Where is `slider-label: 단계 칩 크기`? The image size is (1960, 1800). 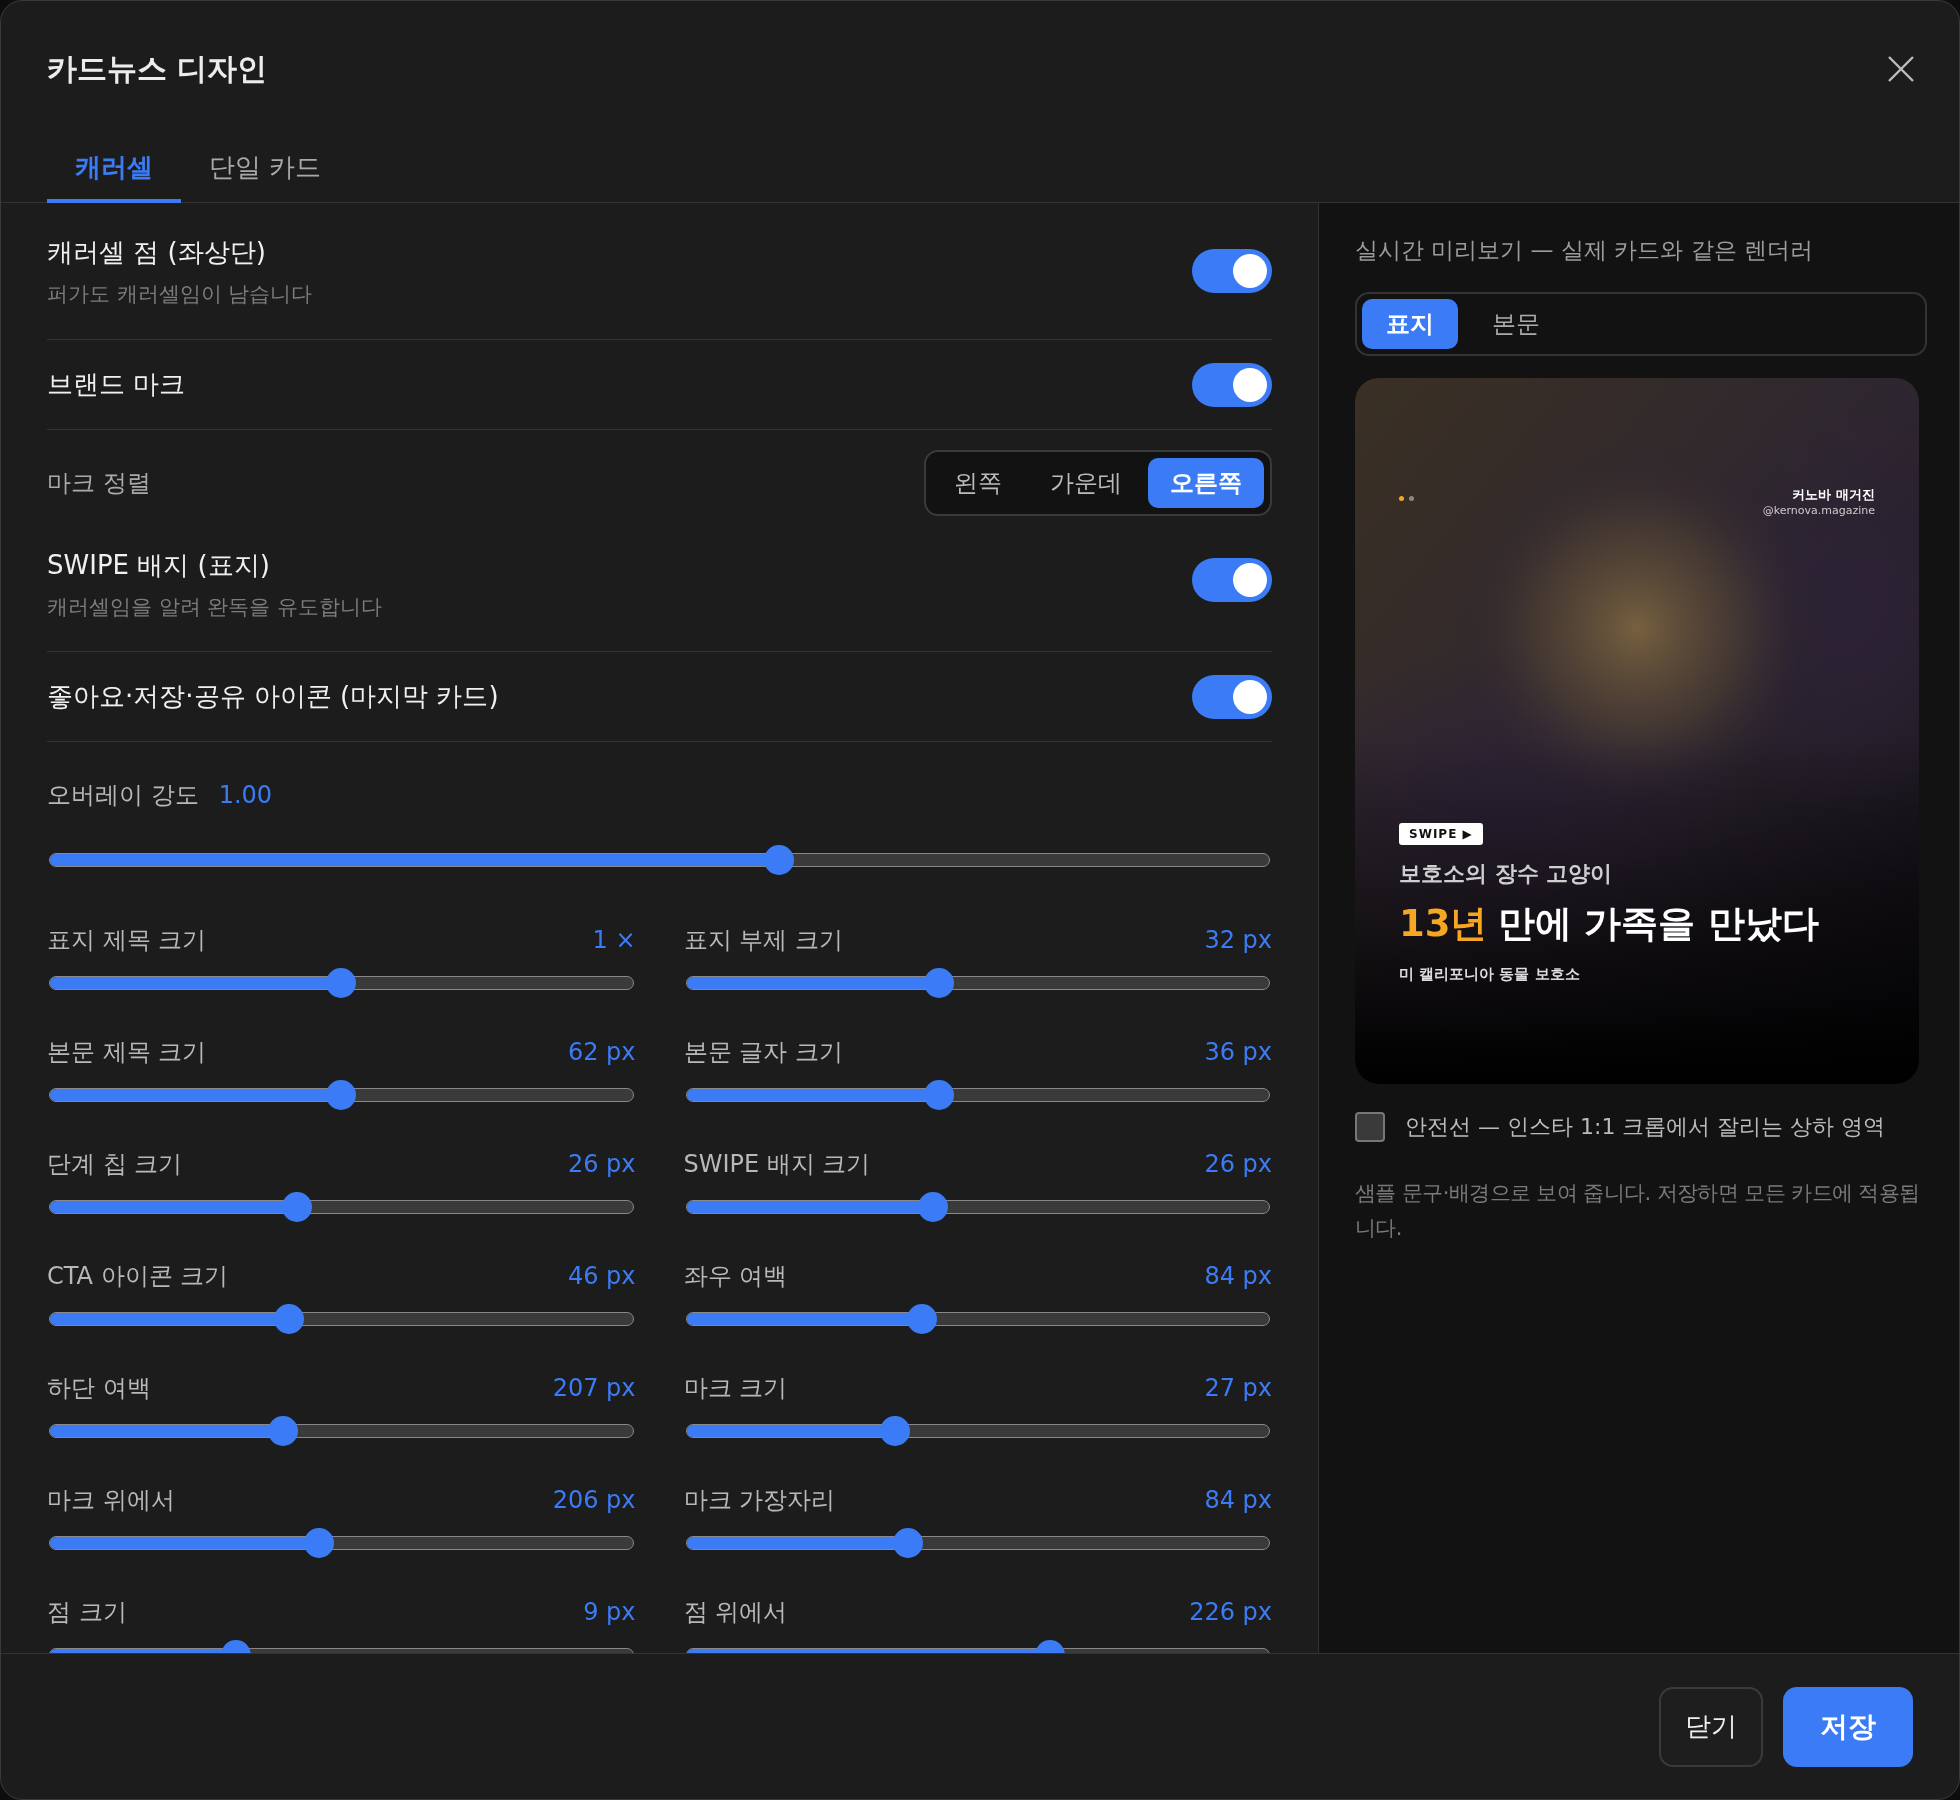
slider-label: 단계 칩 크기 is located at coordinates (115, 1164).